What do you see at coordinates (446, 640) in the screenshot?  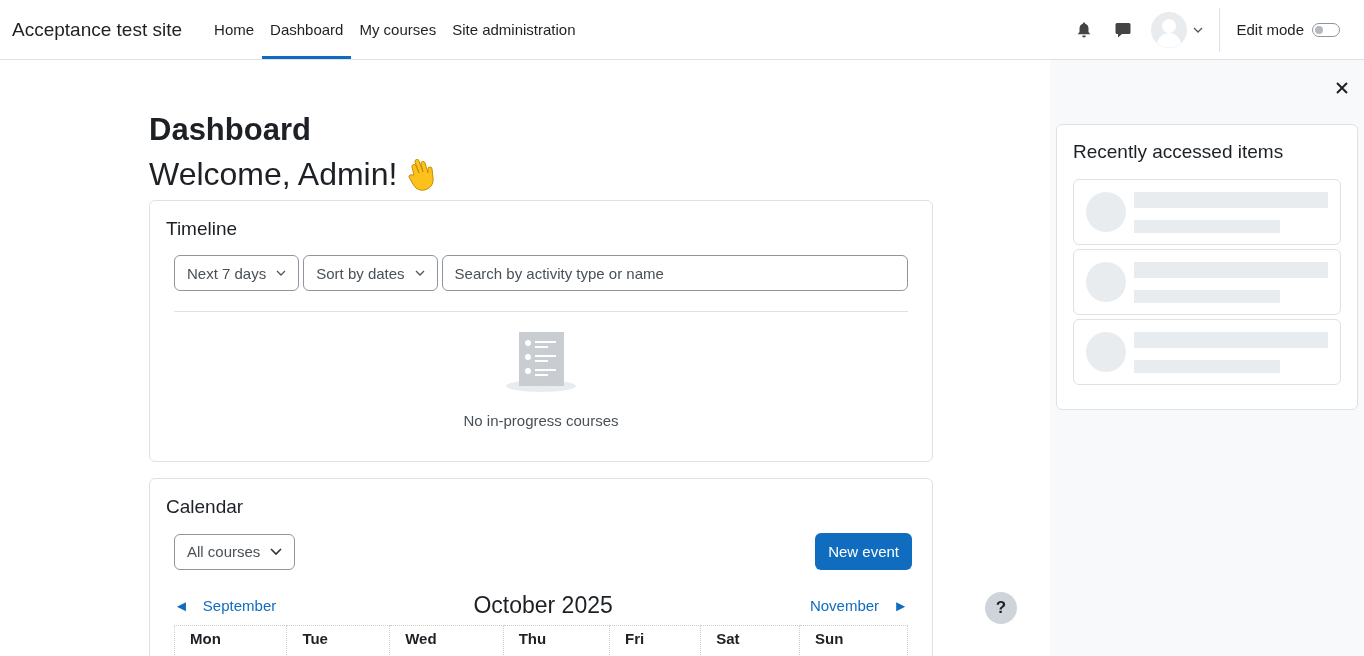 I see `weekday-header: Wed` at bounding box center [446, 640].